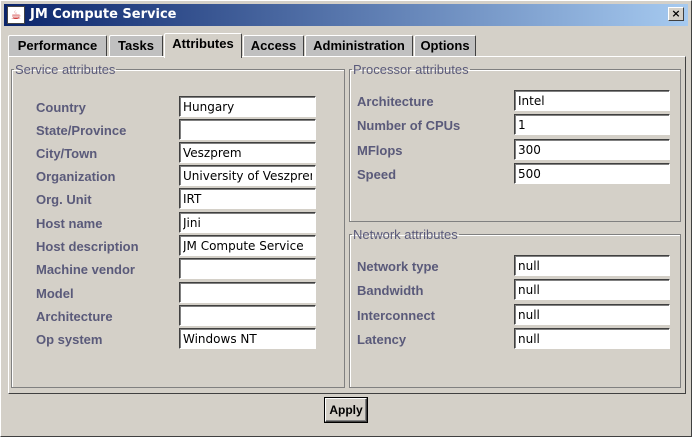 This screenshot has height=437, width=692. What do you see at coordinates (65, 69) in the screenshot?
I see `service-attributes-legend: Service attributes` at bounding box center [65, 69].